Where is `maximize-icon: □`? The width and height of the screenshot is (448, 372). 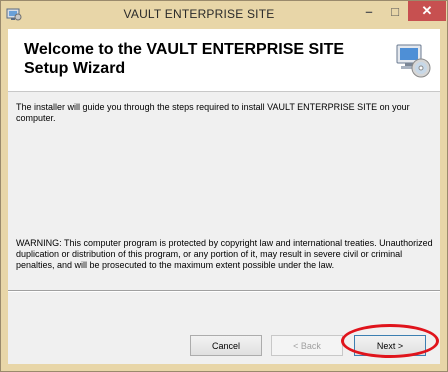
maximize-icon: □ is located at coordinates (395, 11).